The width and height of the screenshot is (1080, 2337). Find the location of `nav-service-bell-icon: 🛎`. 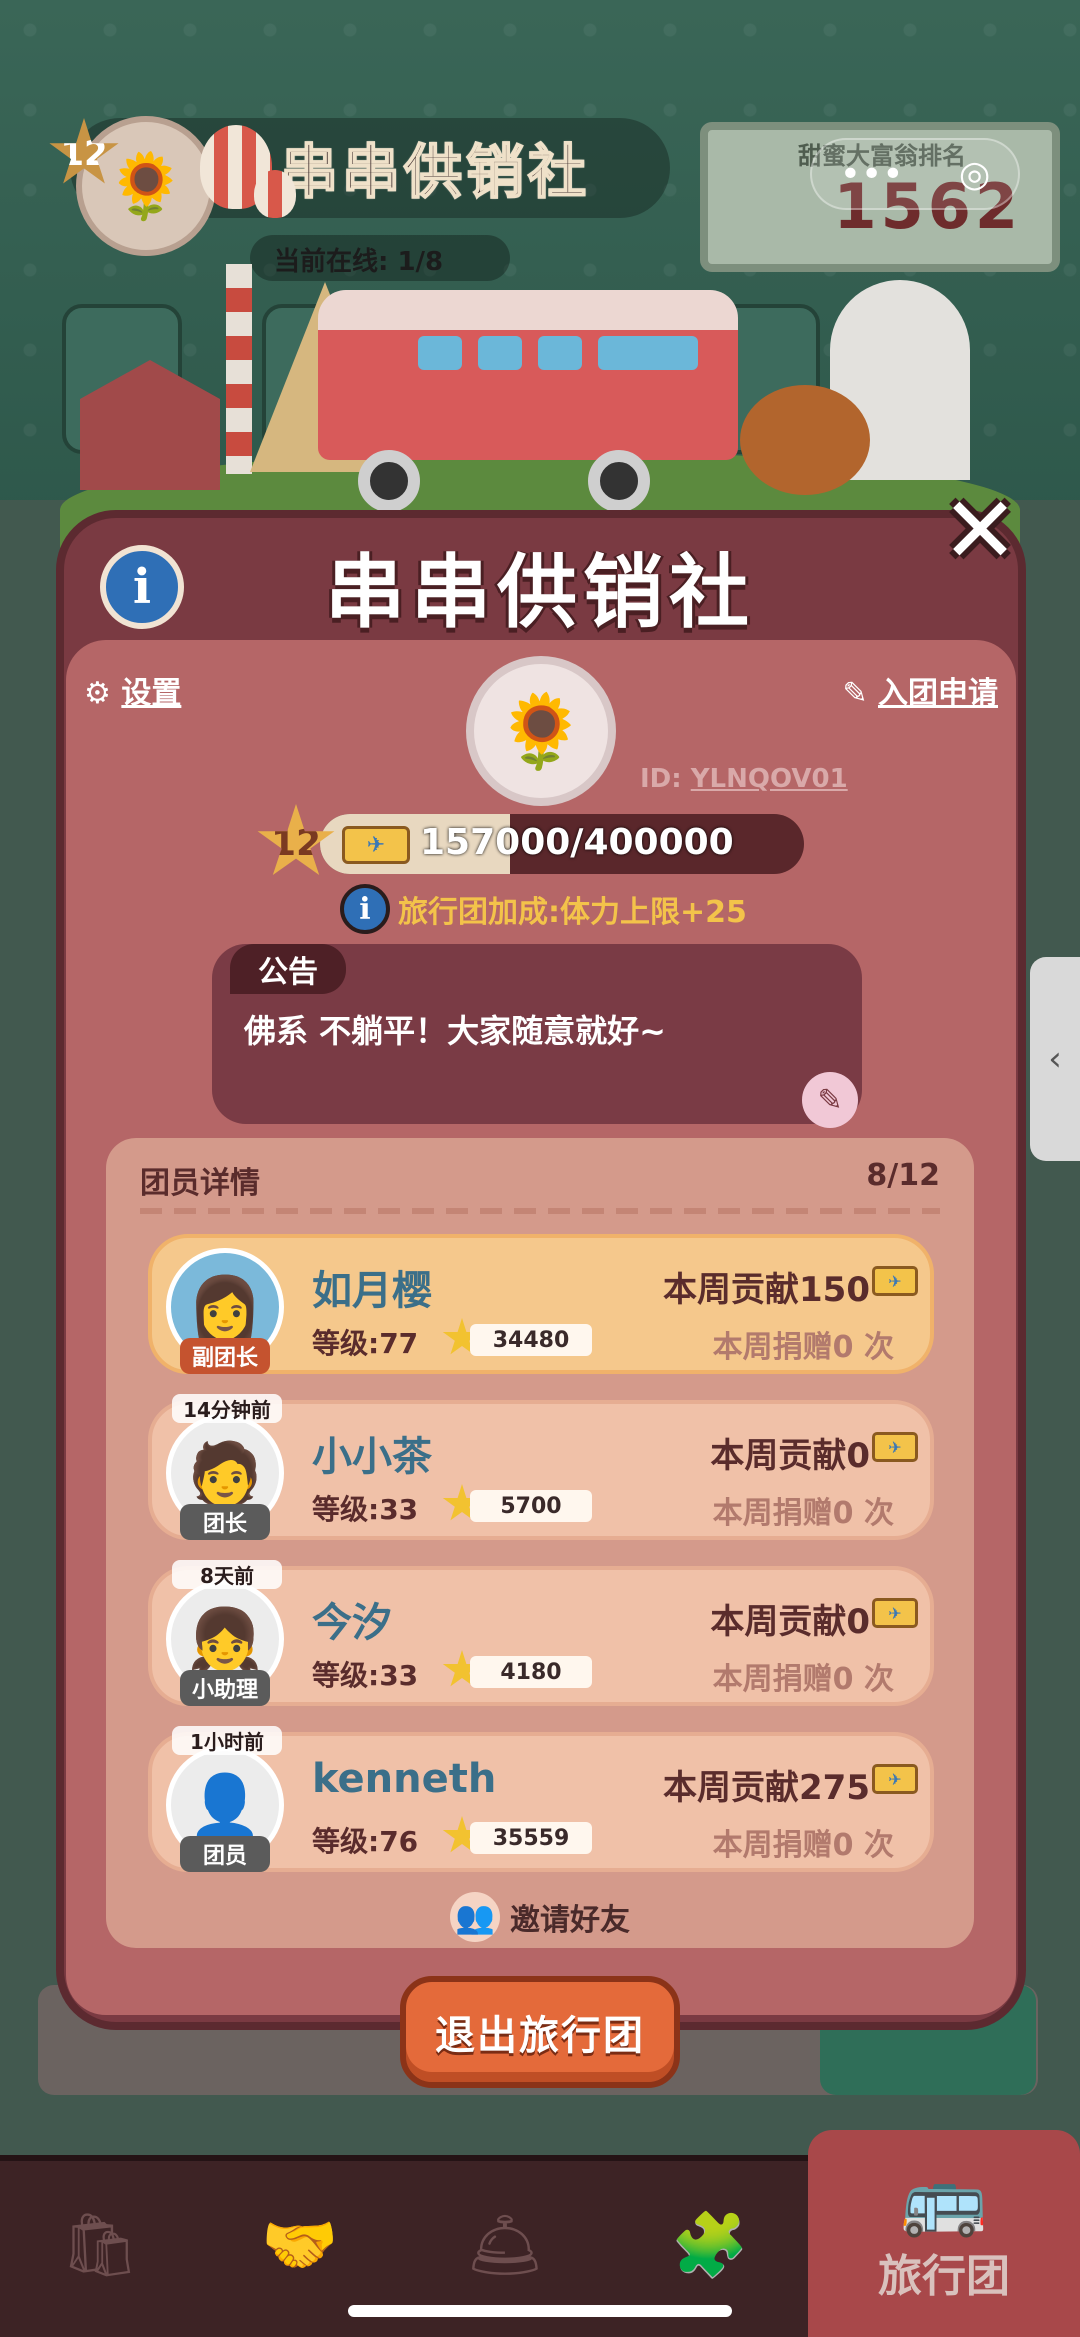

nav-service-bell-icon: 🛎 is located at coordinates (505, 2245).